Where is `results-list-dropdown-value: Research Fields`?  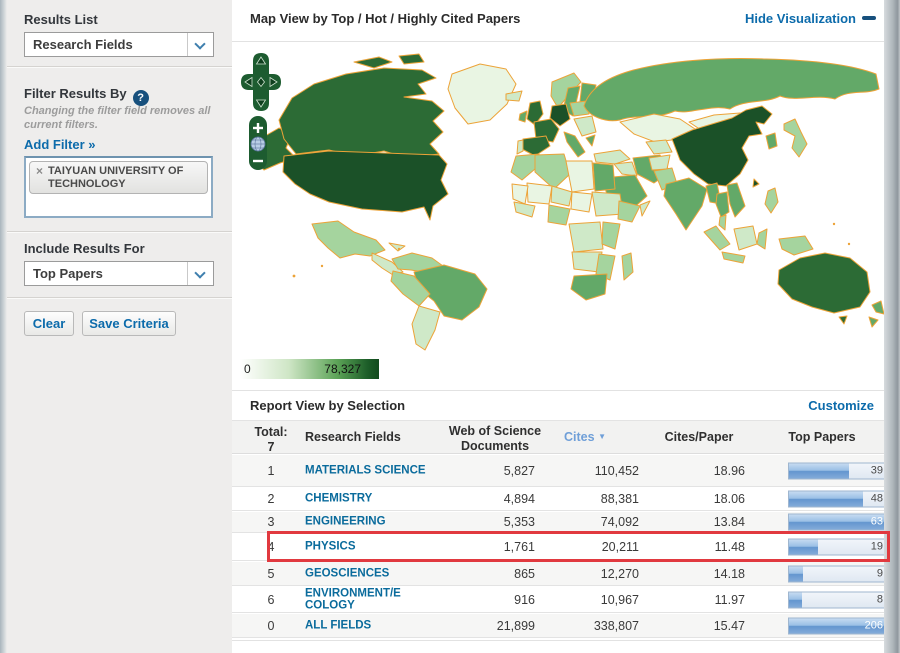
results-list-dropdown-value: Research Fields is located at coordinates (83, 44).